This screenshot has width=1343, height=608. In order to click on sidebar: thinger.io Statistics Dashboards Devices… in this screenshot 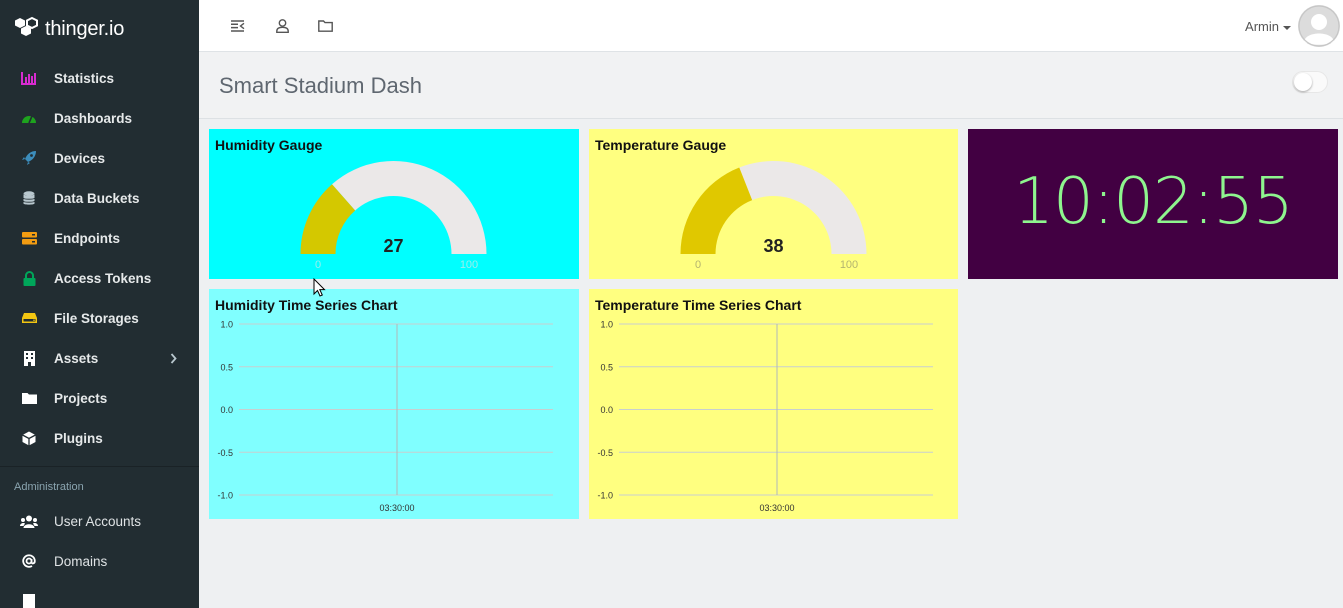, I will do `click(99, 304)`.